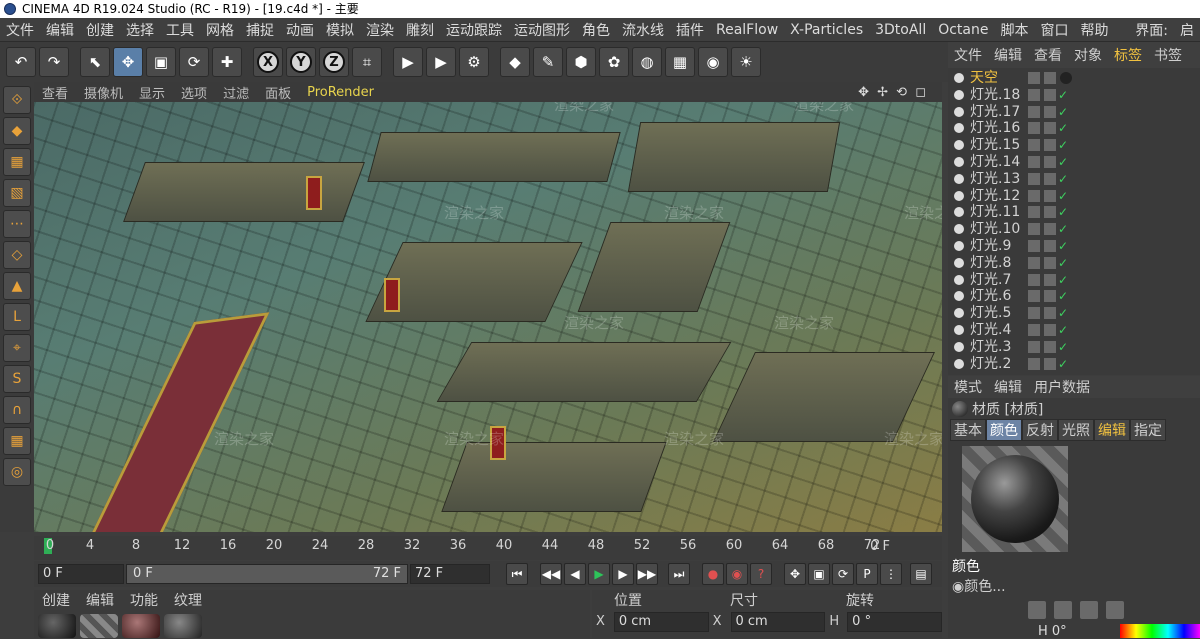 The image size is (1200, 639). Describe the element at coordinates (1048, 55) in the screenshot. I see `object-manager-tab: 查看` at that location.